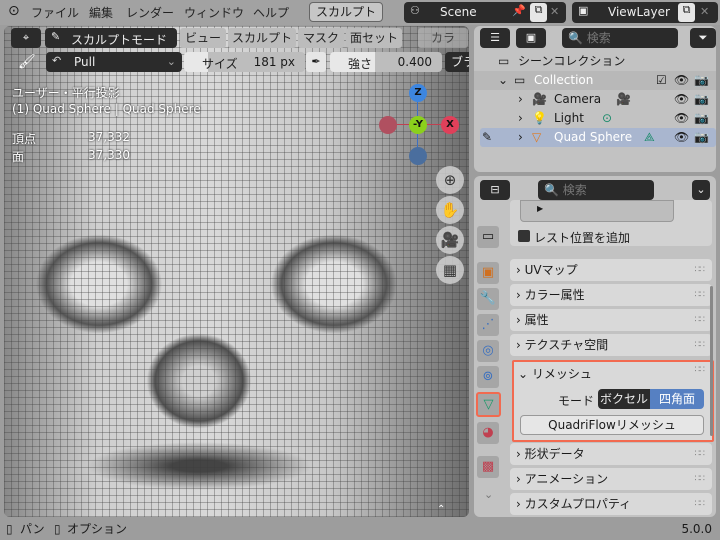 This screenshot has width=720, height=540. I want to click on remesh-header: ⌄ リメッシュ, so click(555, 373).